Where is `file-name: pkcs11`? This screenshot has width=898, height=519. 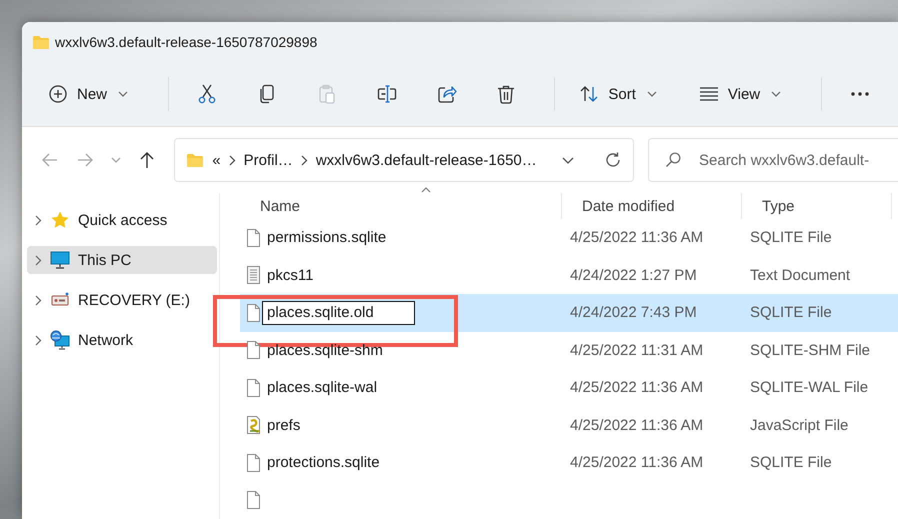
file-name: pkcs11 is located at coordinates (290, 275).